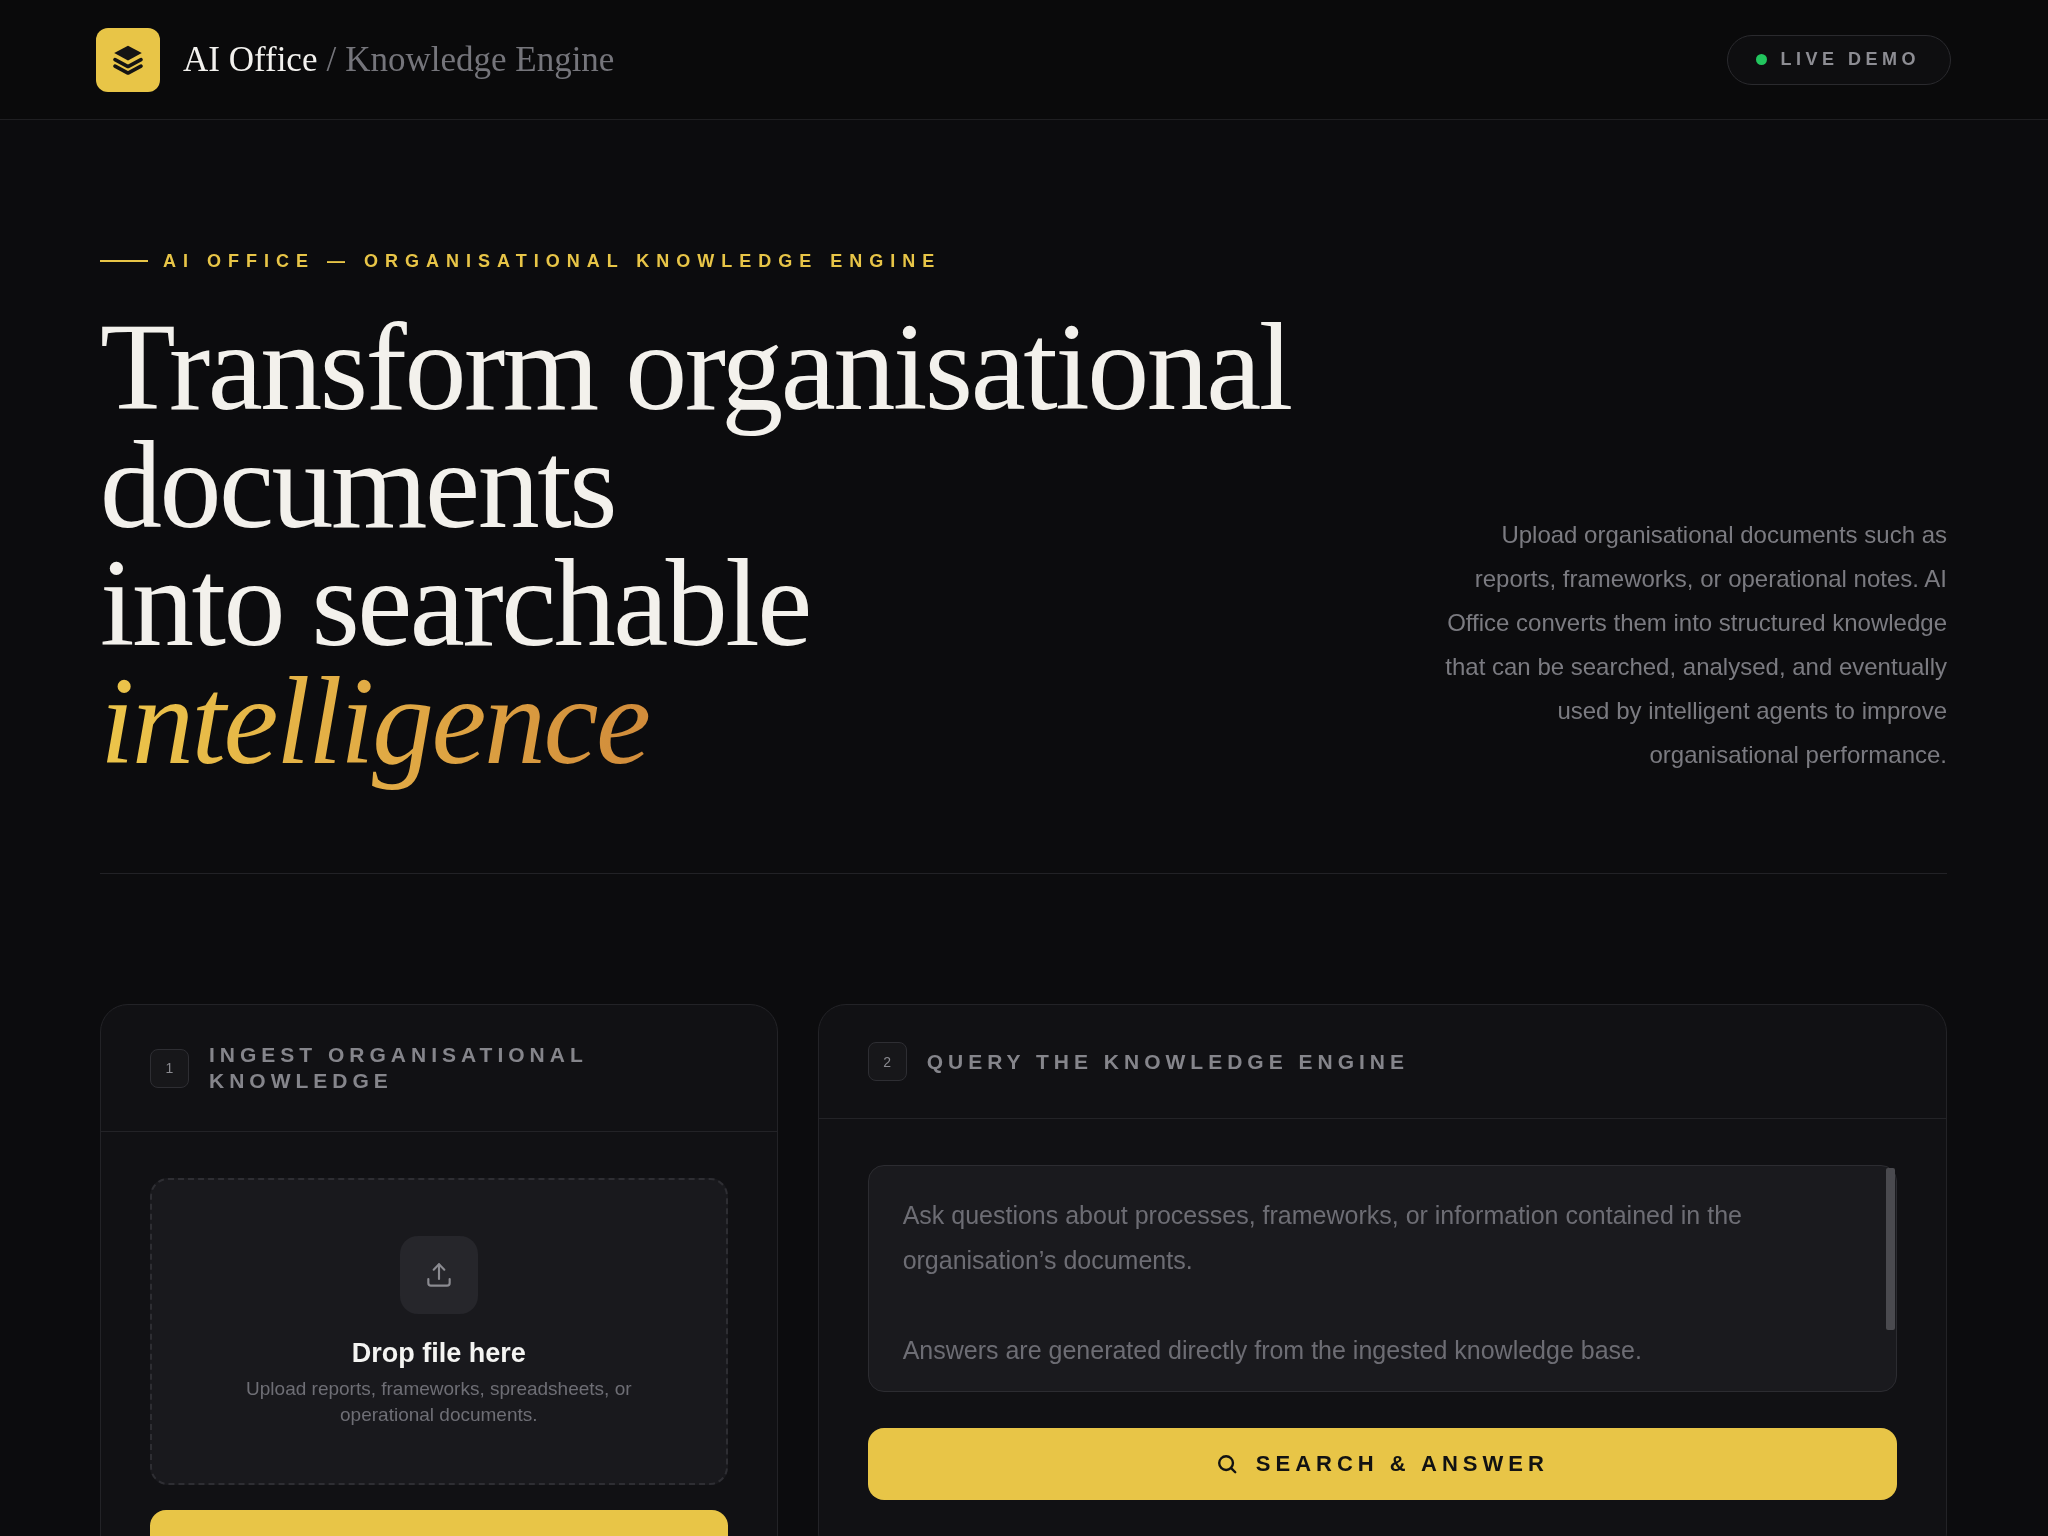  I want to click on card-title: INGEST ORGANISATIONAL KNOWLEDGE, so click(399, 1068).